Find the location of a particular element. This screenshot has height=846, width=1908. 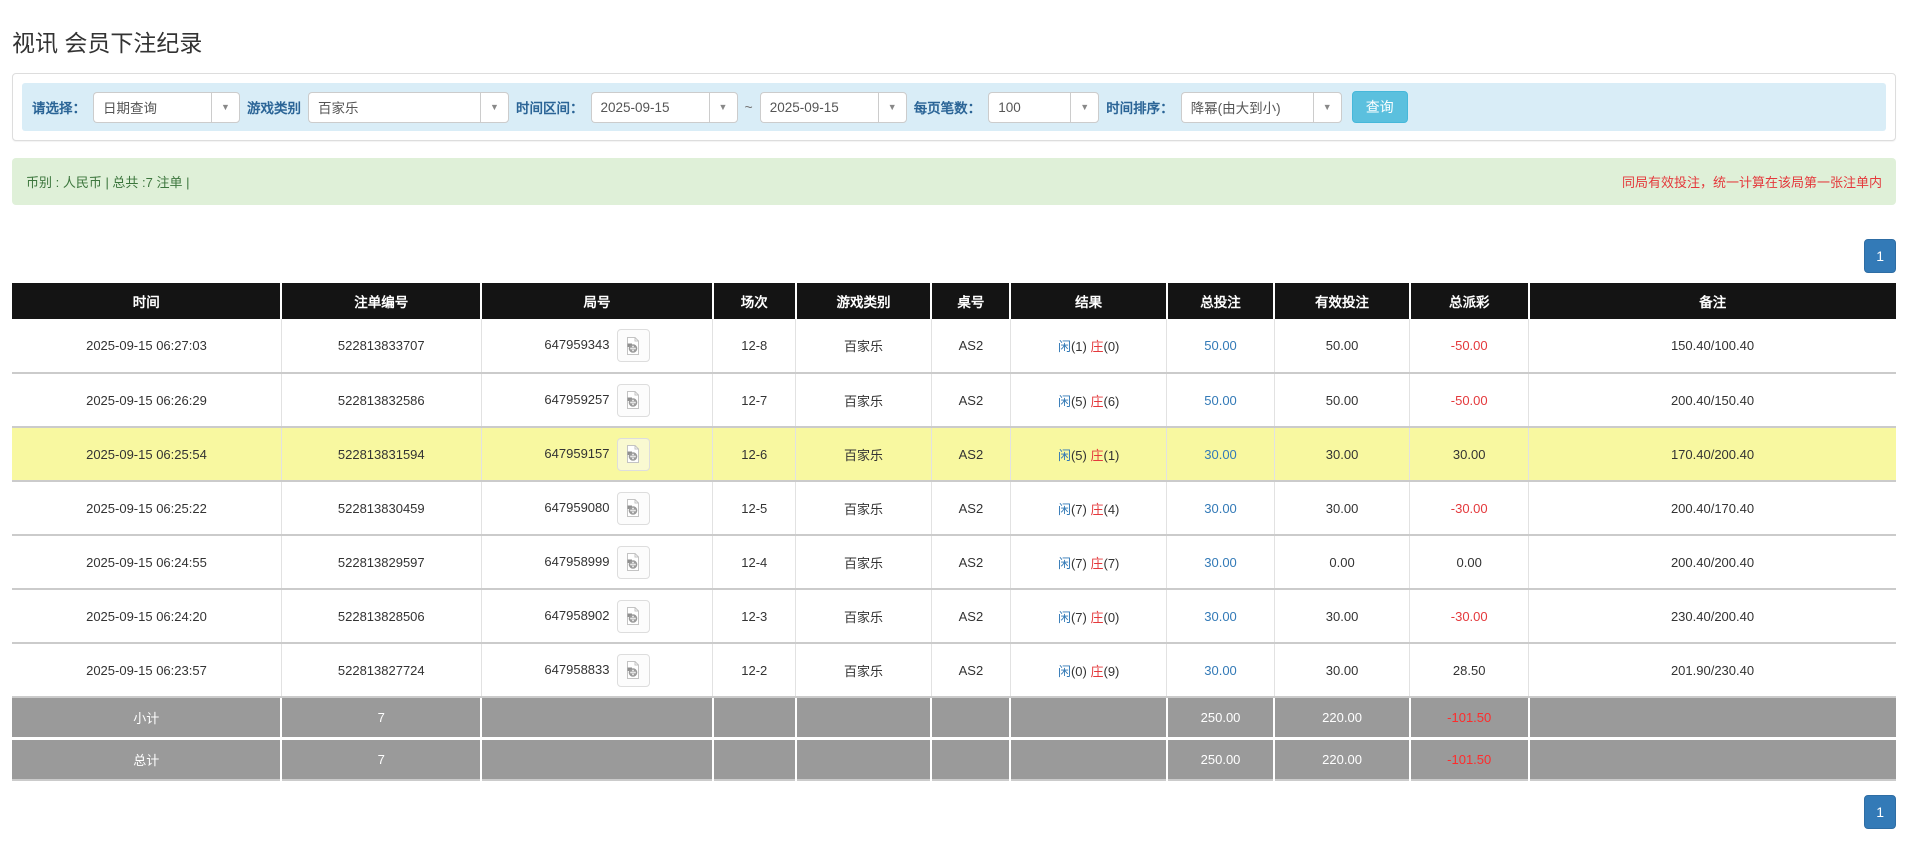

cell-valid-bet: 50.00 is located at coordinates (1341, 399).